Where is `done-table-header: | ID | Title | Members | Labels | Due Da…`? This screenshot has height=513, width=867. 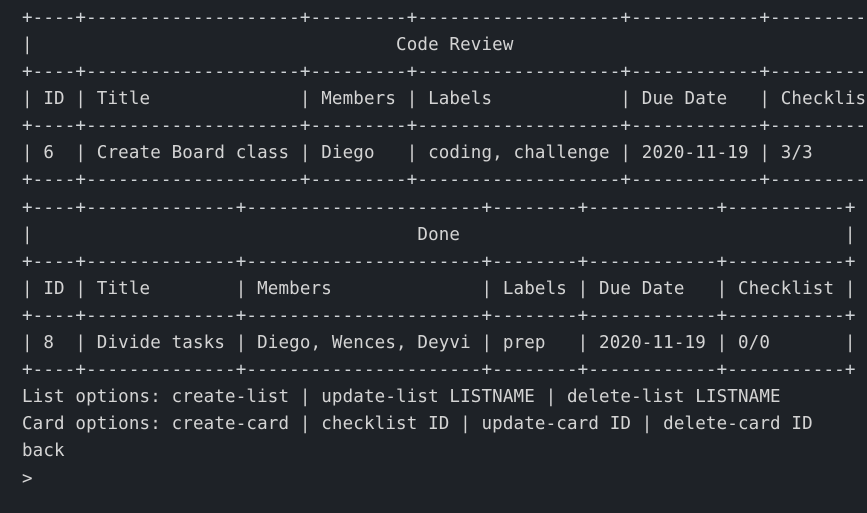 done-table-header: | ID | Title | Members | Labels | Due Da… is located at coordinates (439, 289).